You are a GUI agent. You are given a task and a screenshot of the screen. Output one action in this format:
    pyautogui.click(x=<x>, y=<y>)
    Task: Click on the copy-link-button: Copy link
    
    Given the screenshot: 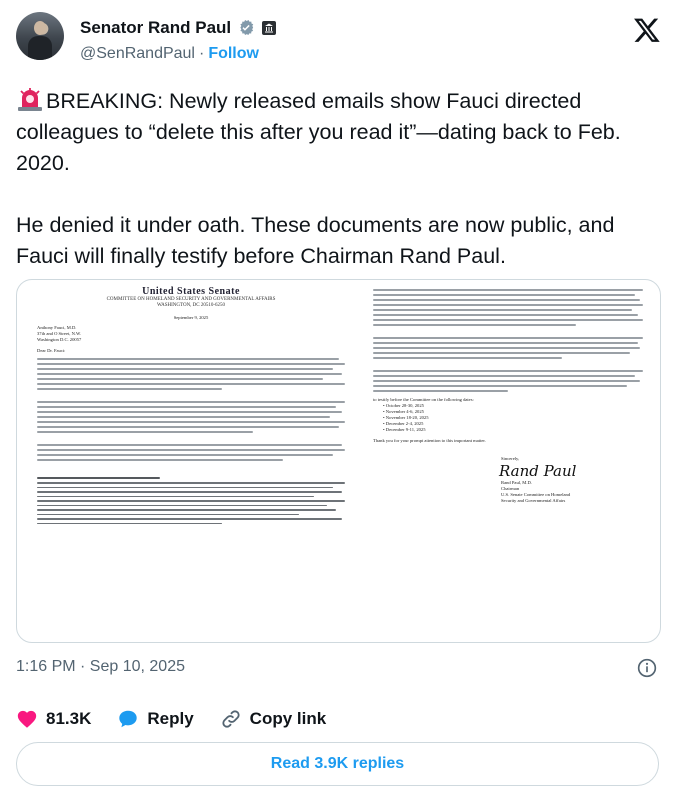 What is the action you would take?
    pyautogui.click(x=273, y=719)
    